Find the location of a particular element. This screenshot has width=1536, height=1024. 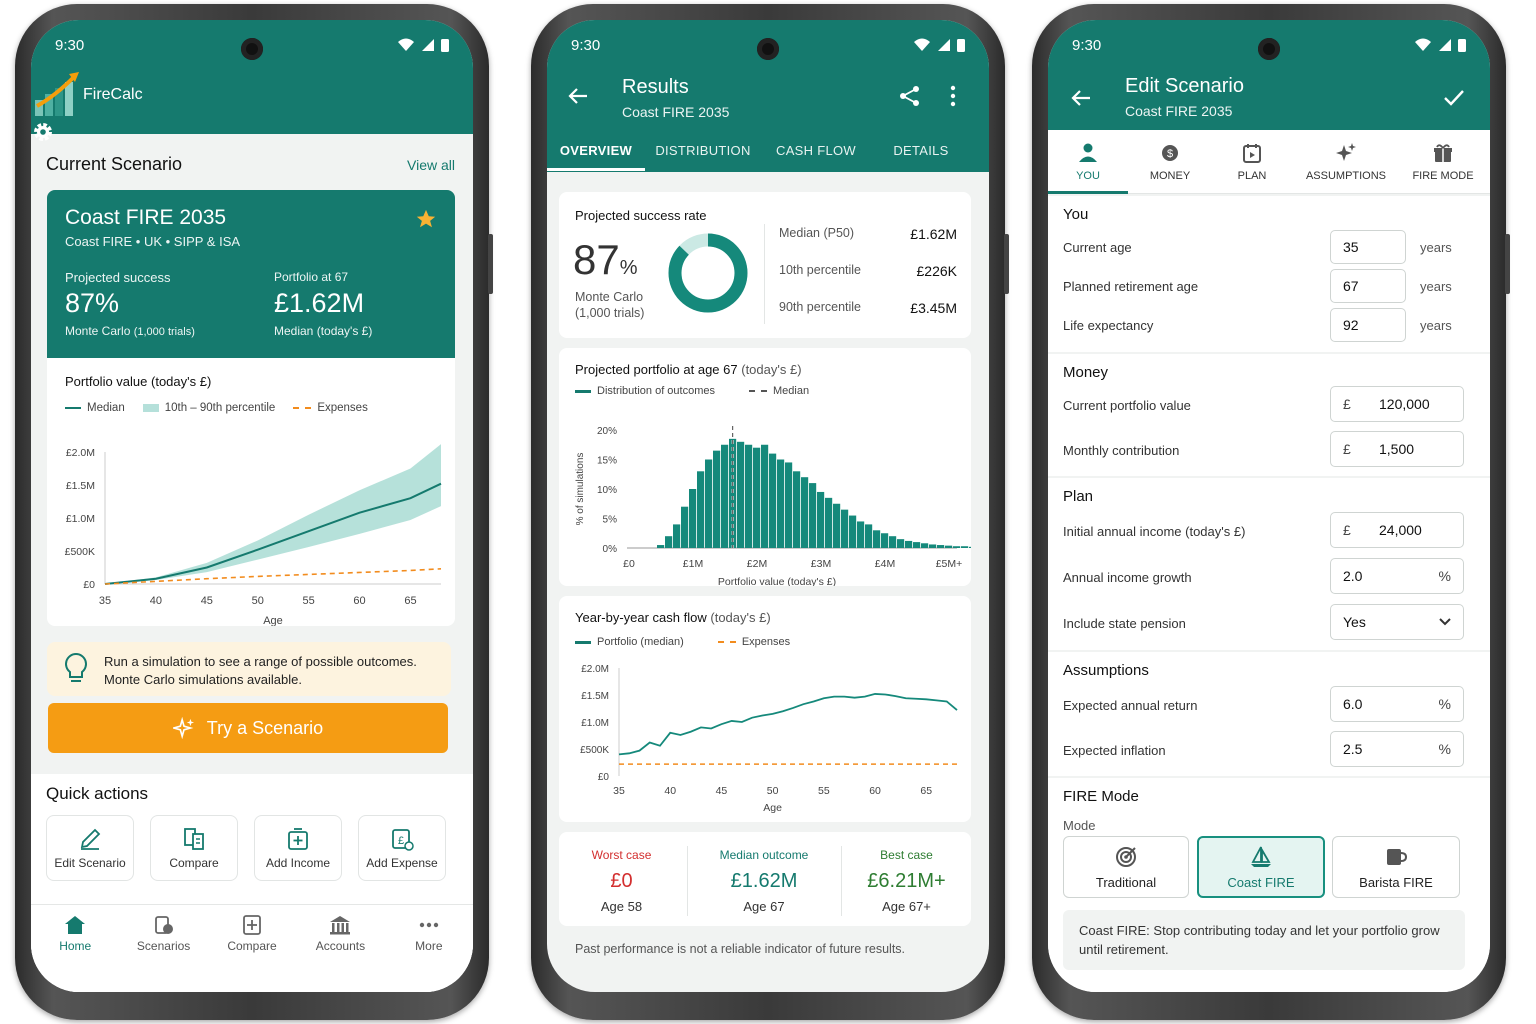

overflow-menu-icon is located at coordinates (953, 96).